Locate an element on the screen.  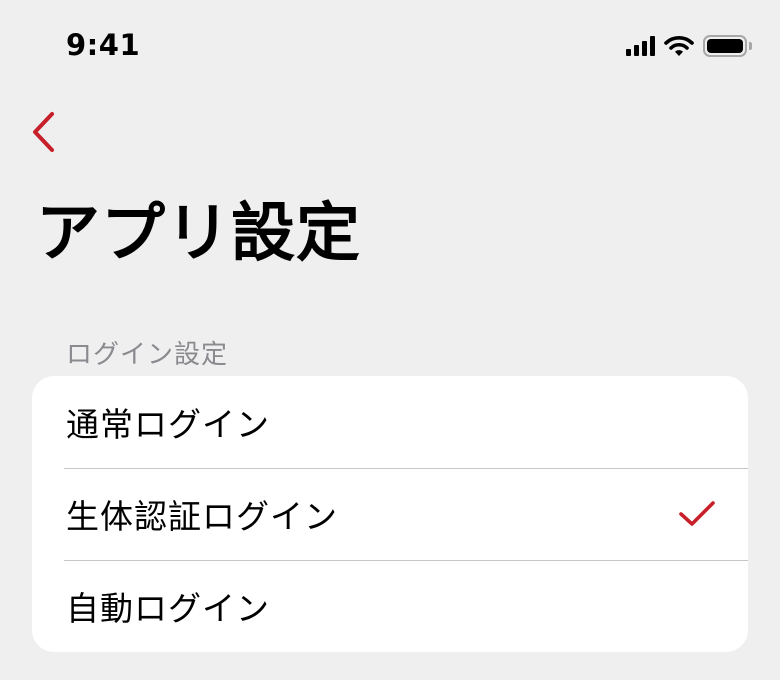
battery-icon is located at coordinates (727, 46).